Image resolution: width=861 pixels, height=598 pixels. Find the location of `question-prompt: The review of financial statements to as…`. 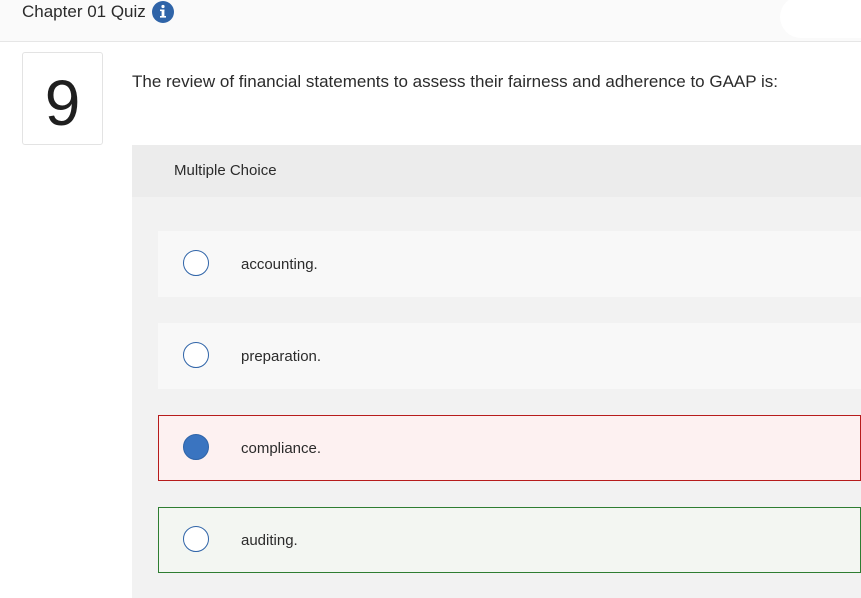

question-prompt: The review of financial statements to as… is located at coordinates (455, 81).